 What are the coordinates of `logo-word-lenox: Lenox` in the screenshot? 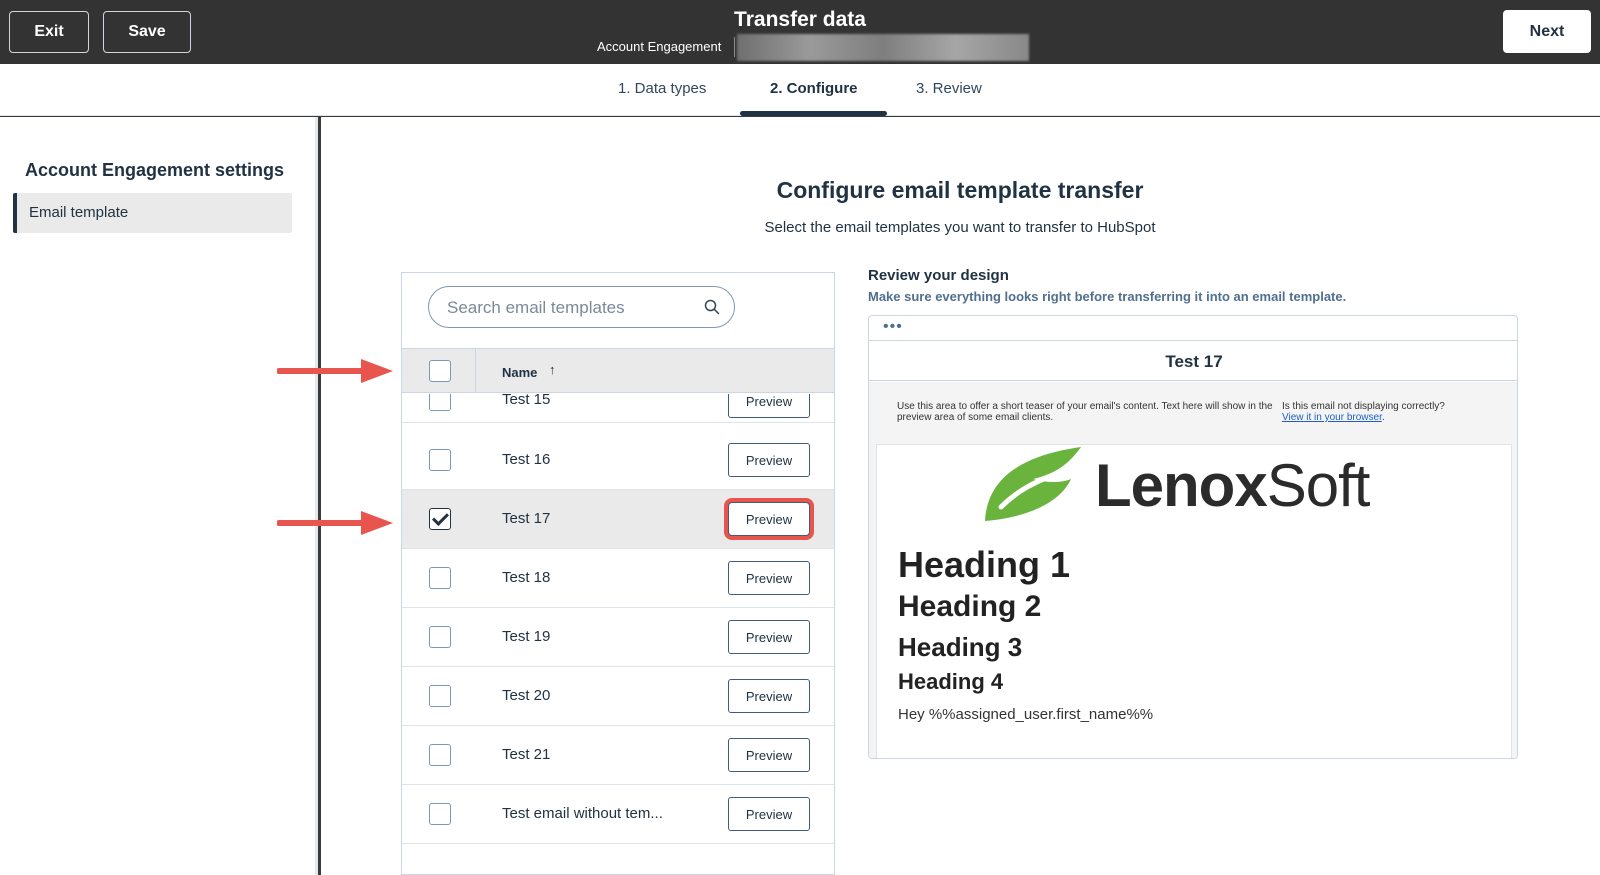 It's located at (1181, 485).